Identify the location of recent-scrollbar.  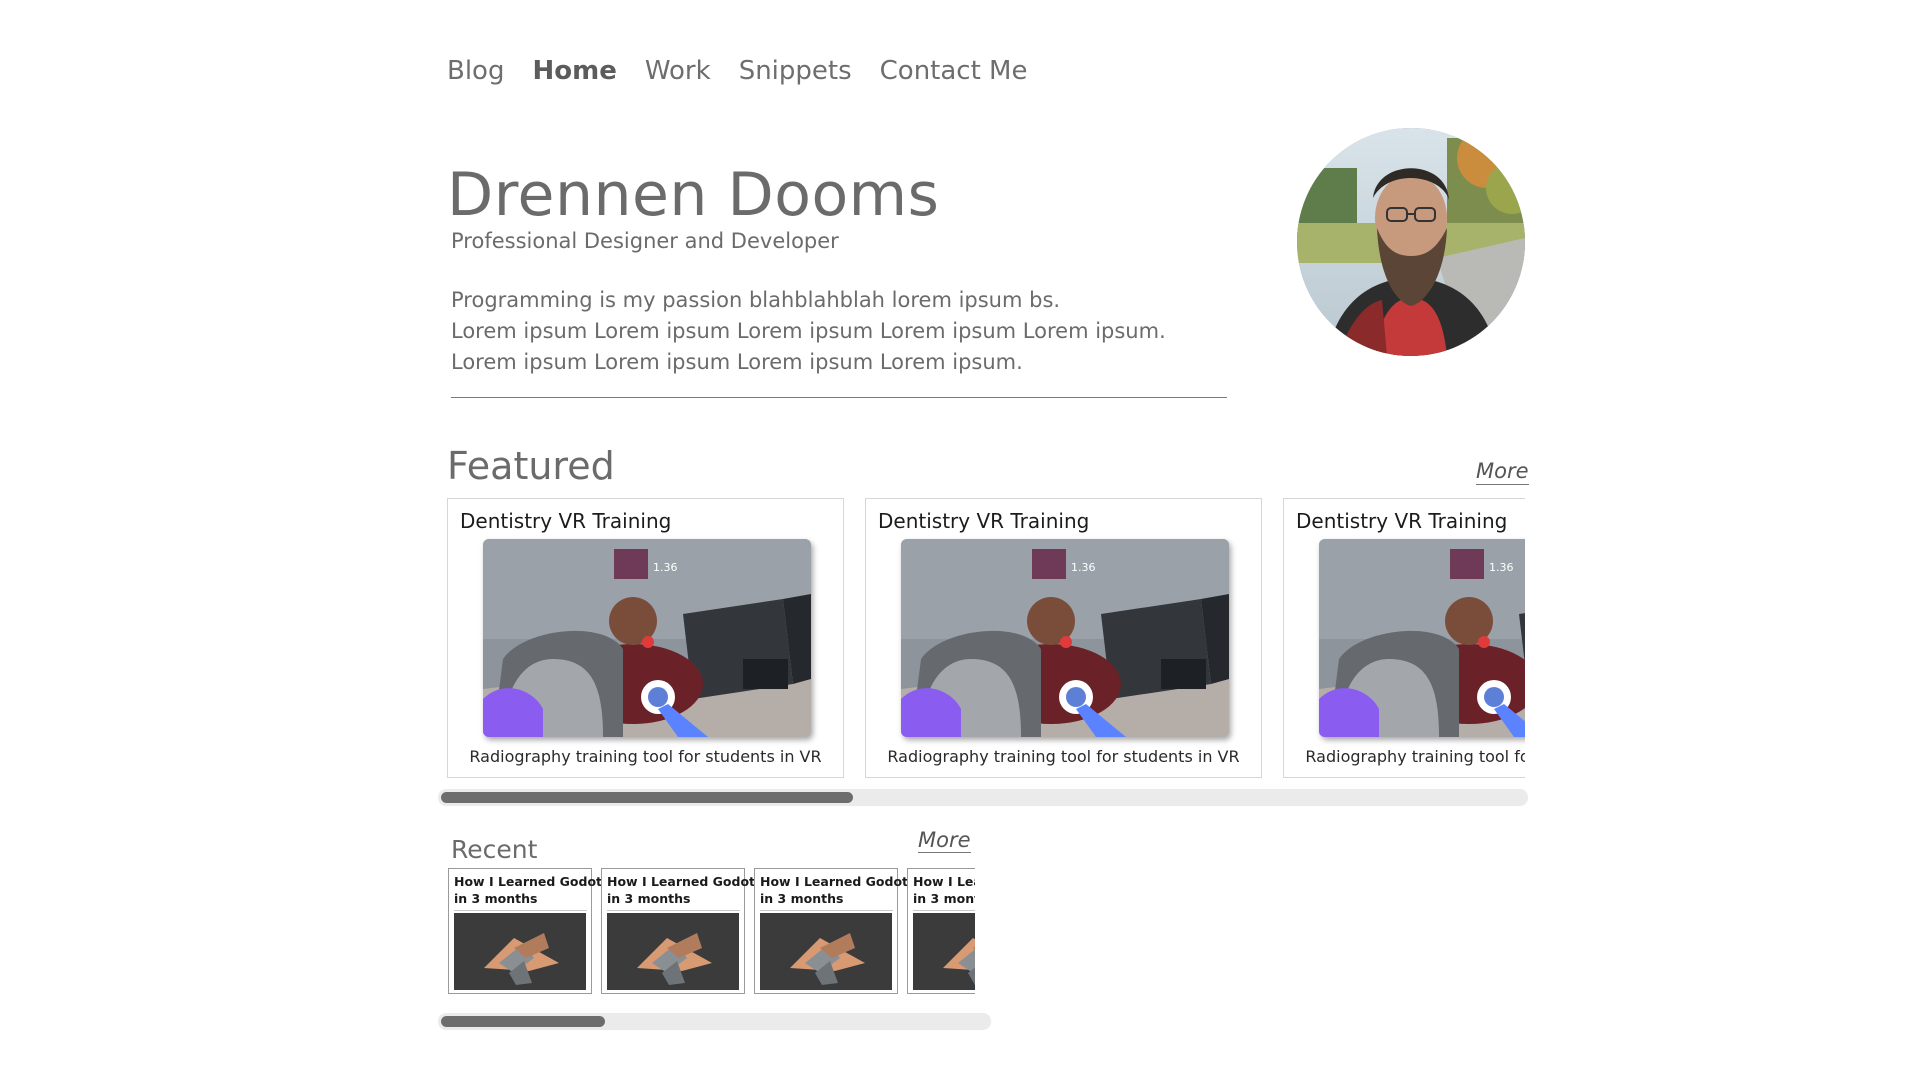
(714, 1021).